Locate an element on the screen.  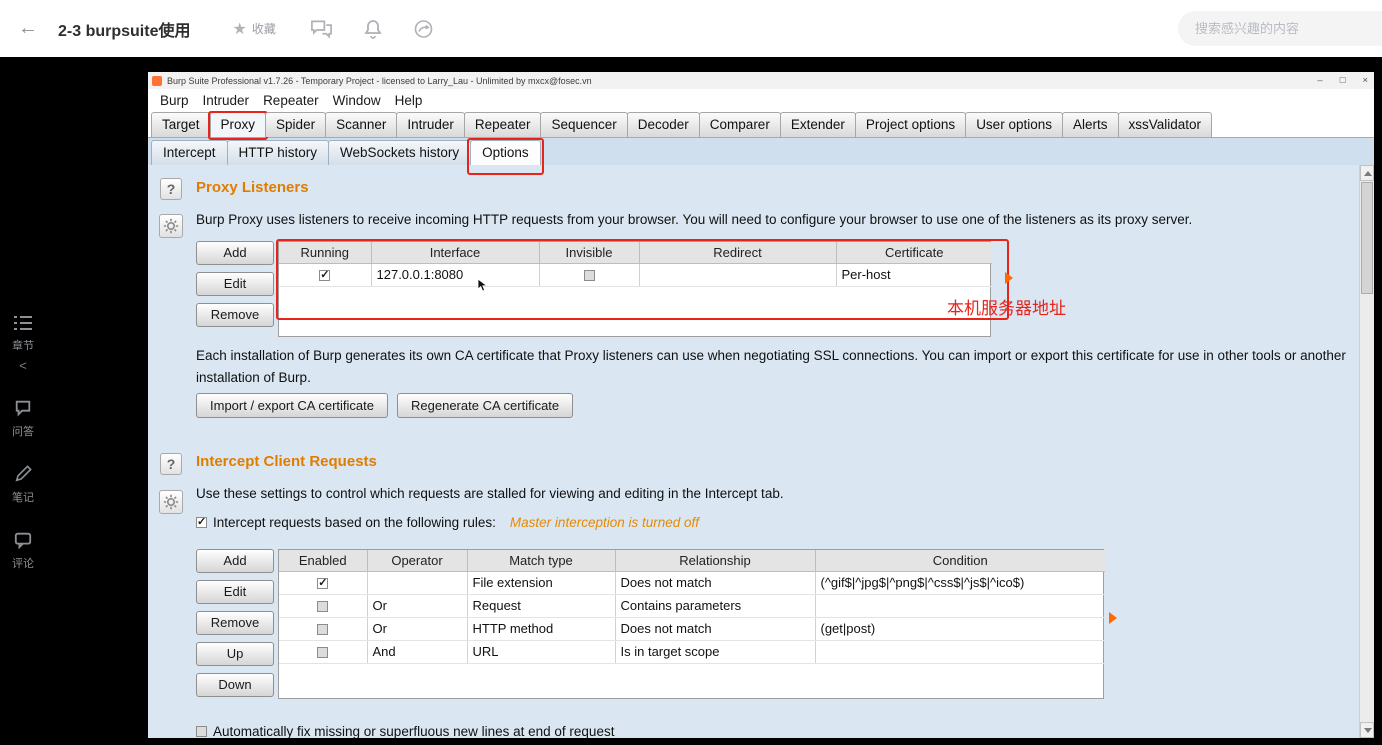
pencil-icon is located at coordinates (23, 475).